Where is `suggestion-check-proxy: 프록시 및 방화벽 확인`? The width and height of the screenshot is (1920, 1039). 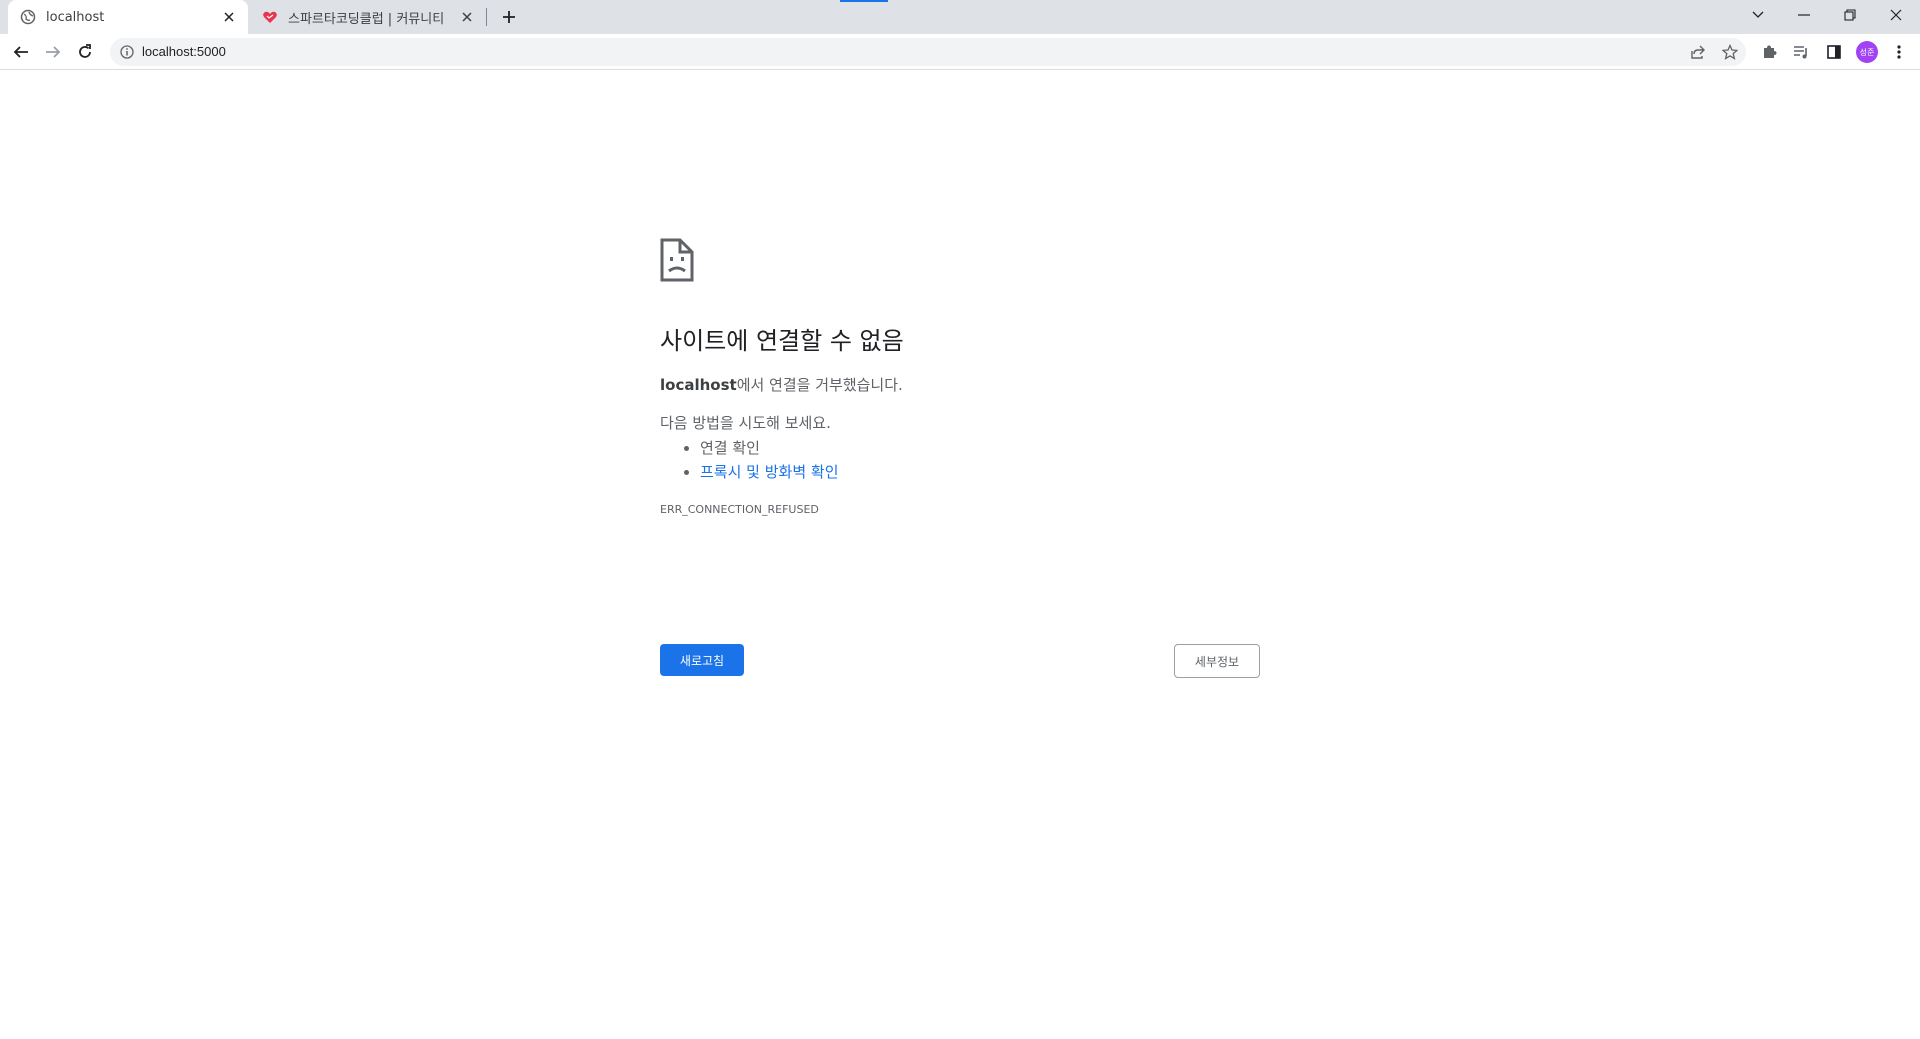
suggestion-check-proxy: 프록시 및 방화벽 확인 is located at coordinates (769, 472).